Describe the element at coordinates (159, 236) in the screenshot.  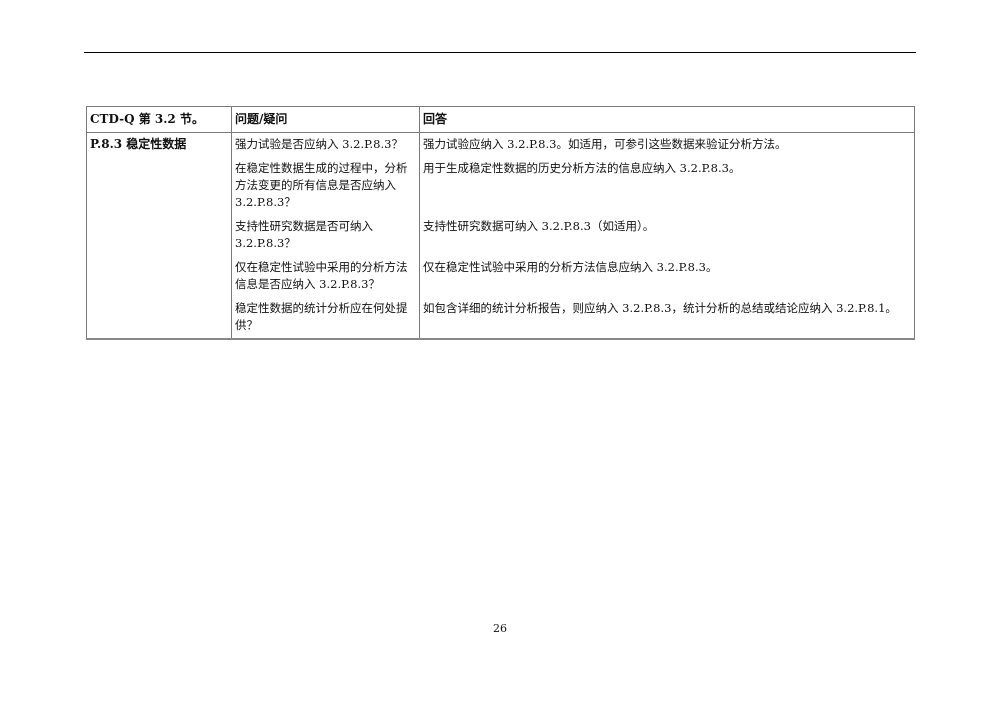
I see `section-label: P.8.3 稳定性数据` at that location.